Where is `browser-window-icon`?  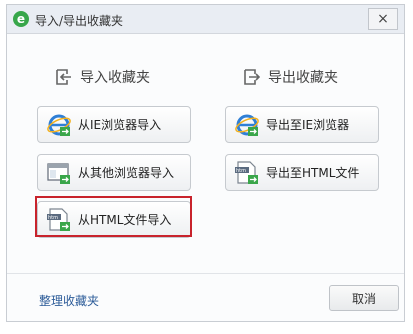
browser-window-icon is located at coordinates (58, 173).